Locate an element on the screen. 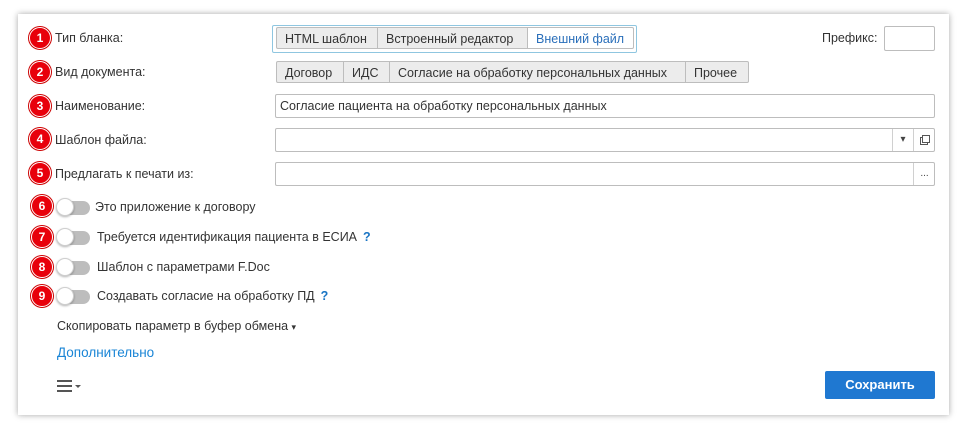  esia-toggle-label: Требуется идентификация пациента в ЕСИА is located at coordinates (227, 237).